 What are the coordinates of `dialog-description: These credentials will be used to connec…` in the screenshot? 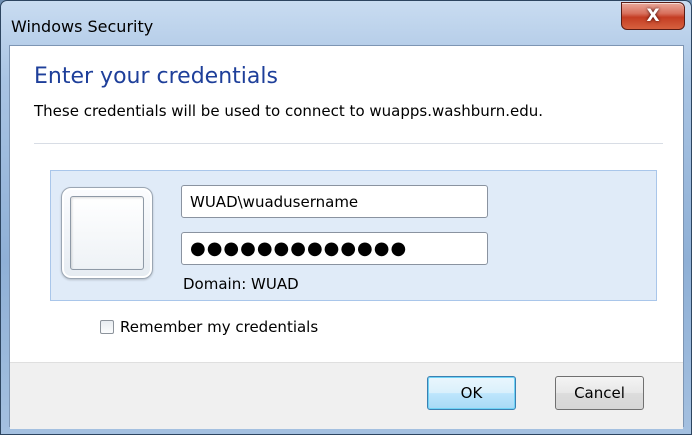 It's located at (288, 111).